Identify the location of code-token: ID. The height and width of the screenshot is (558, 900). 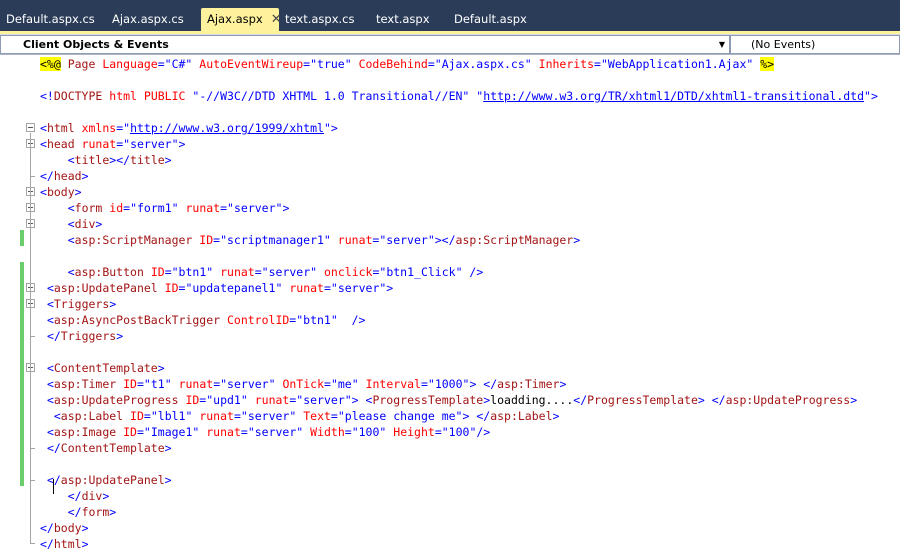
(157, 272).